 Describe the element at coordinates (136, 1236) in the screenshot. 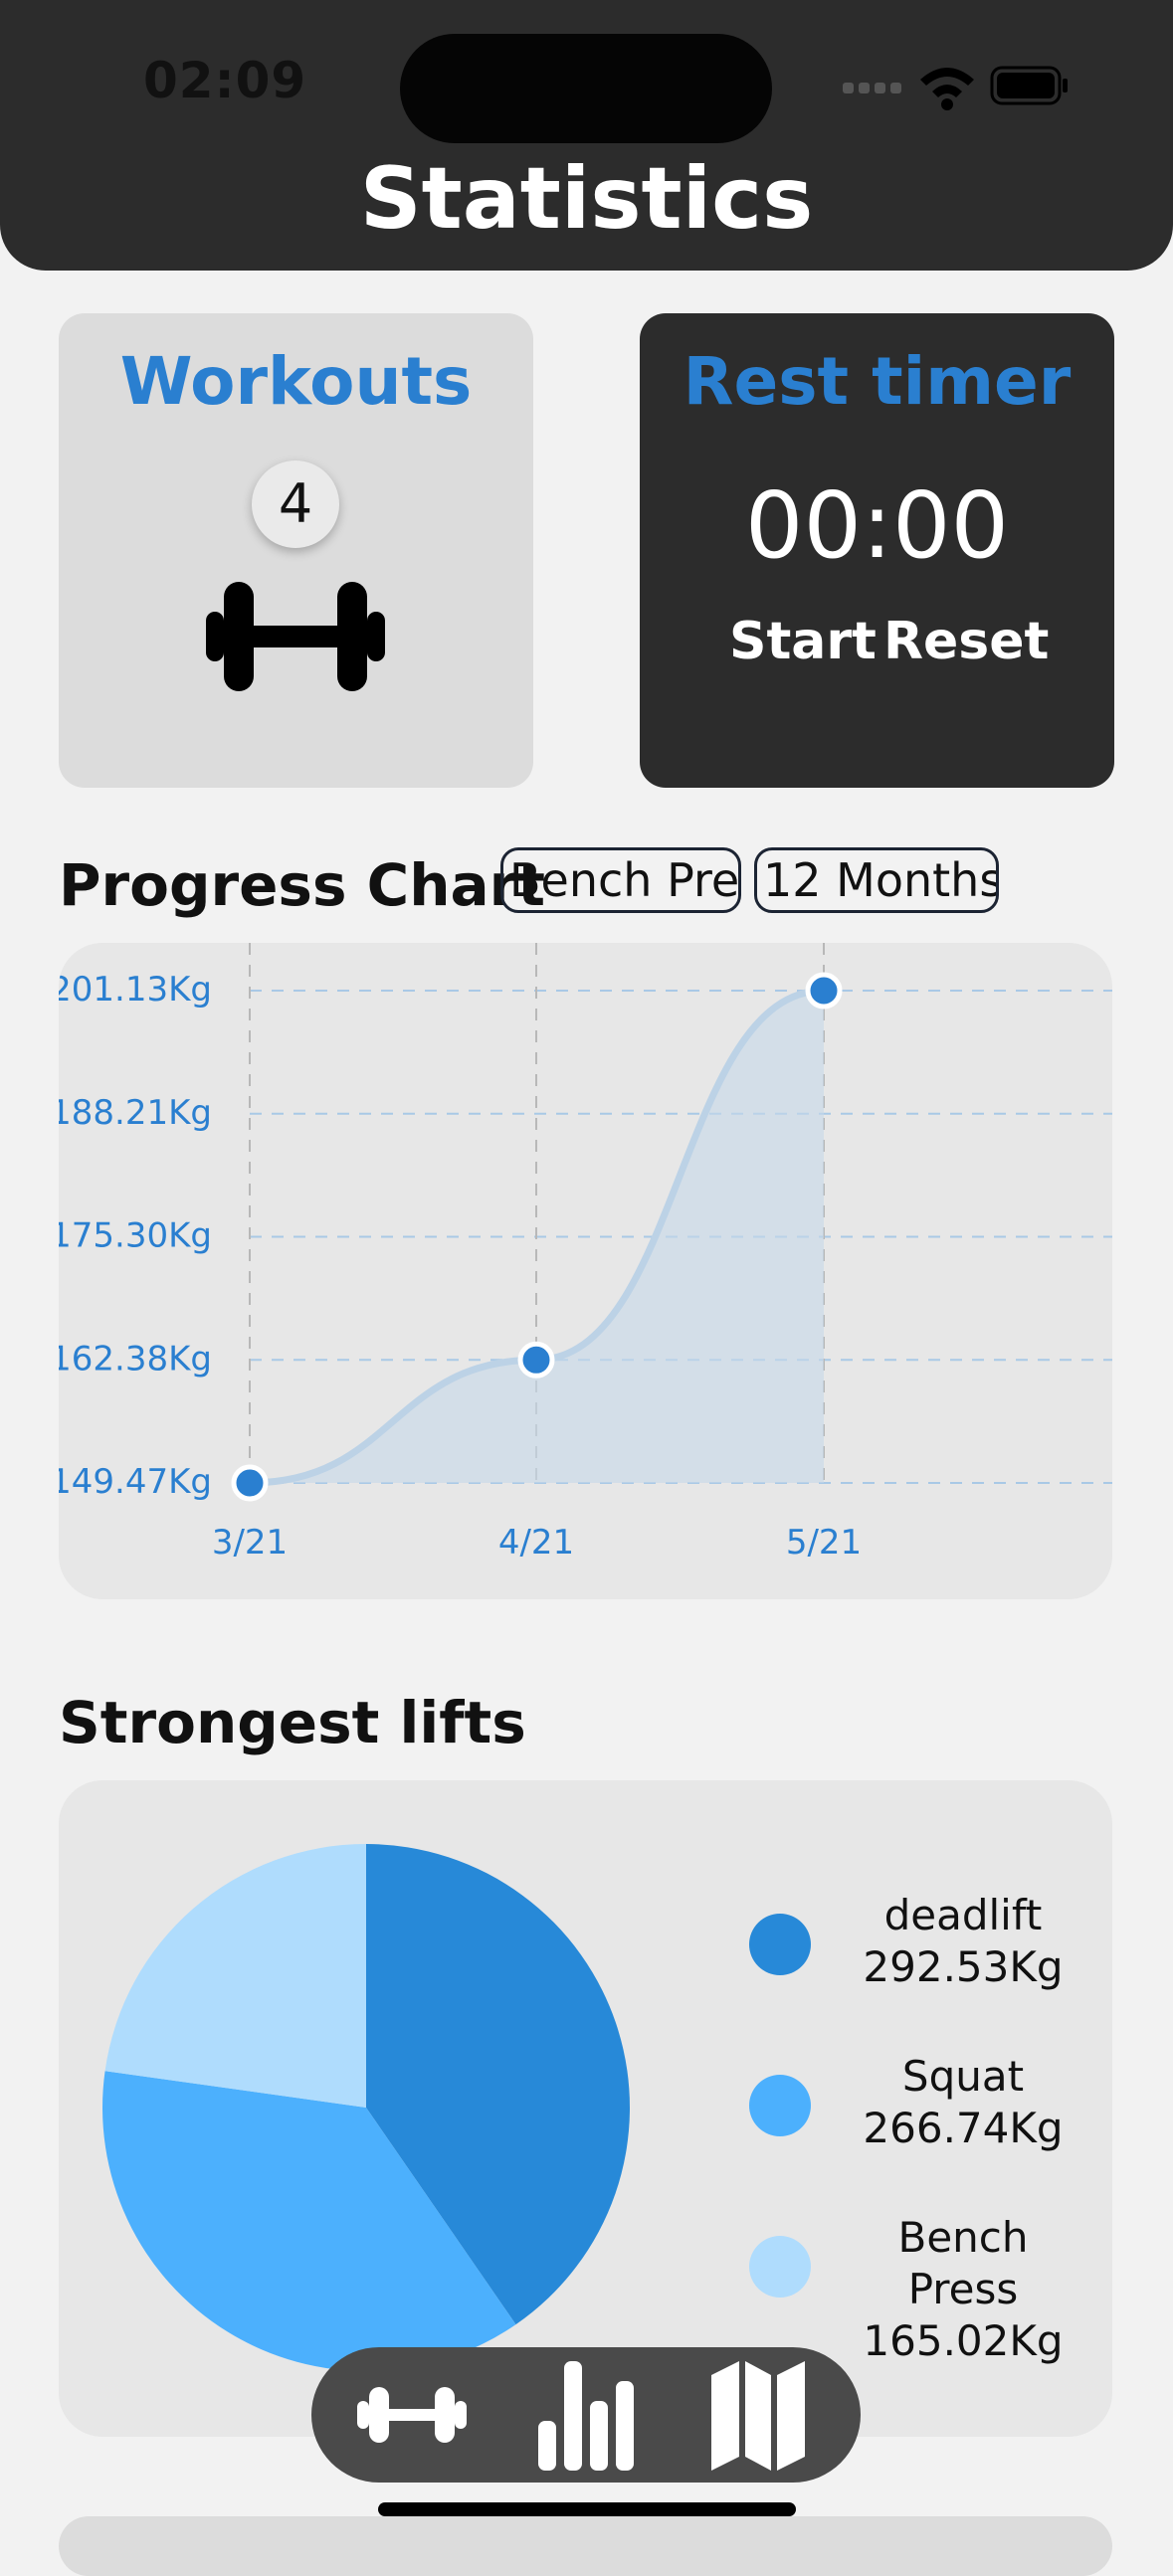

I see `y-tick-label: 175.30Kg` at that location.